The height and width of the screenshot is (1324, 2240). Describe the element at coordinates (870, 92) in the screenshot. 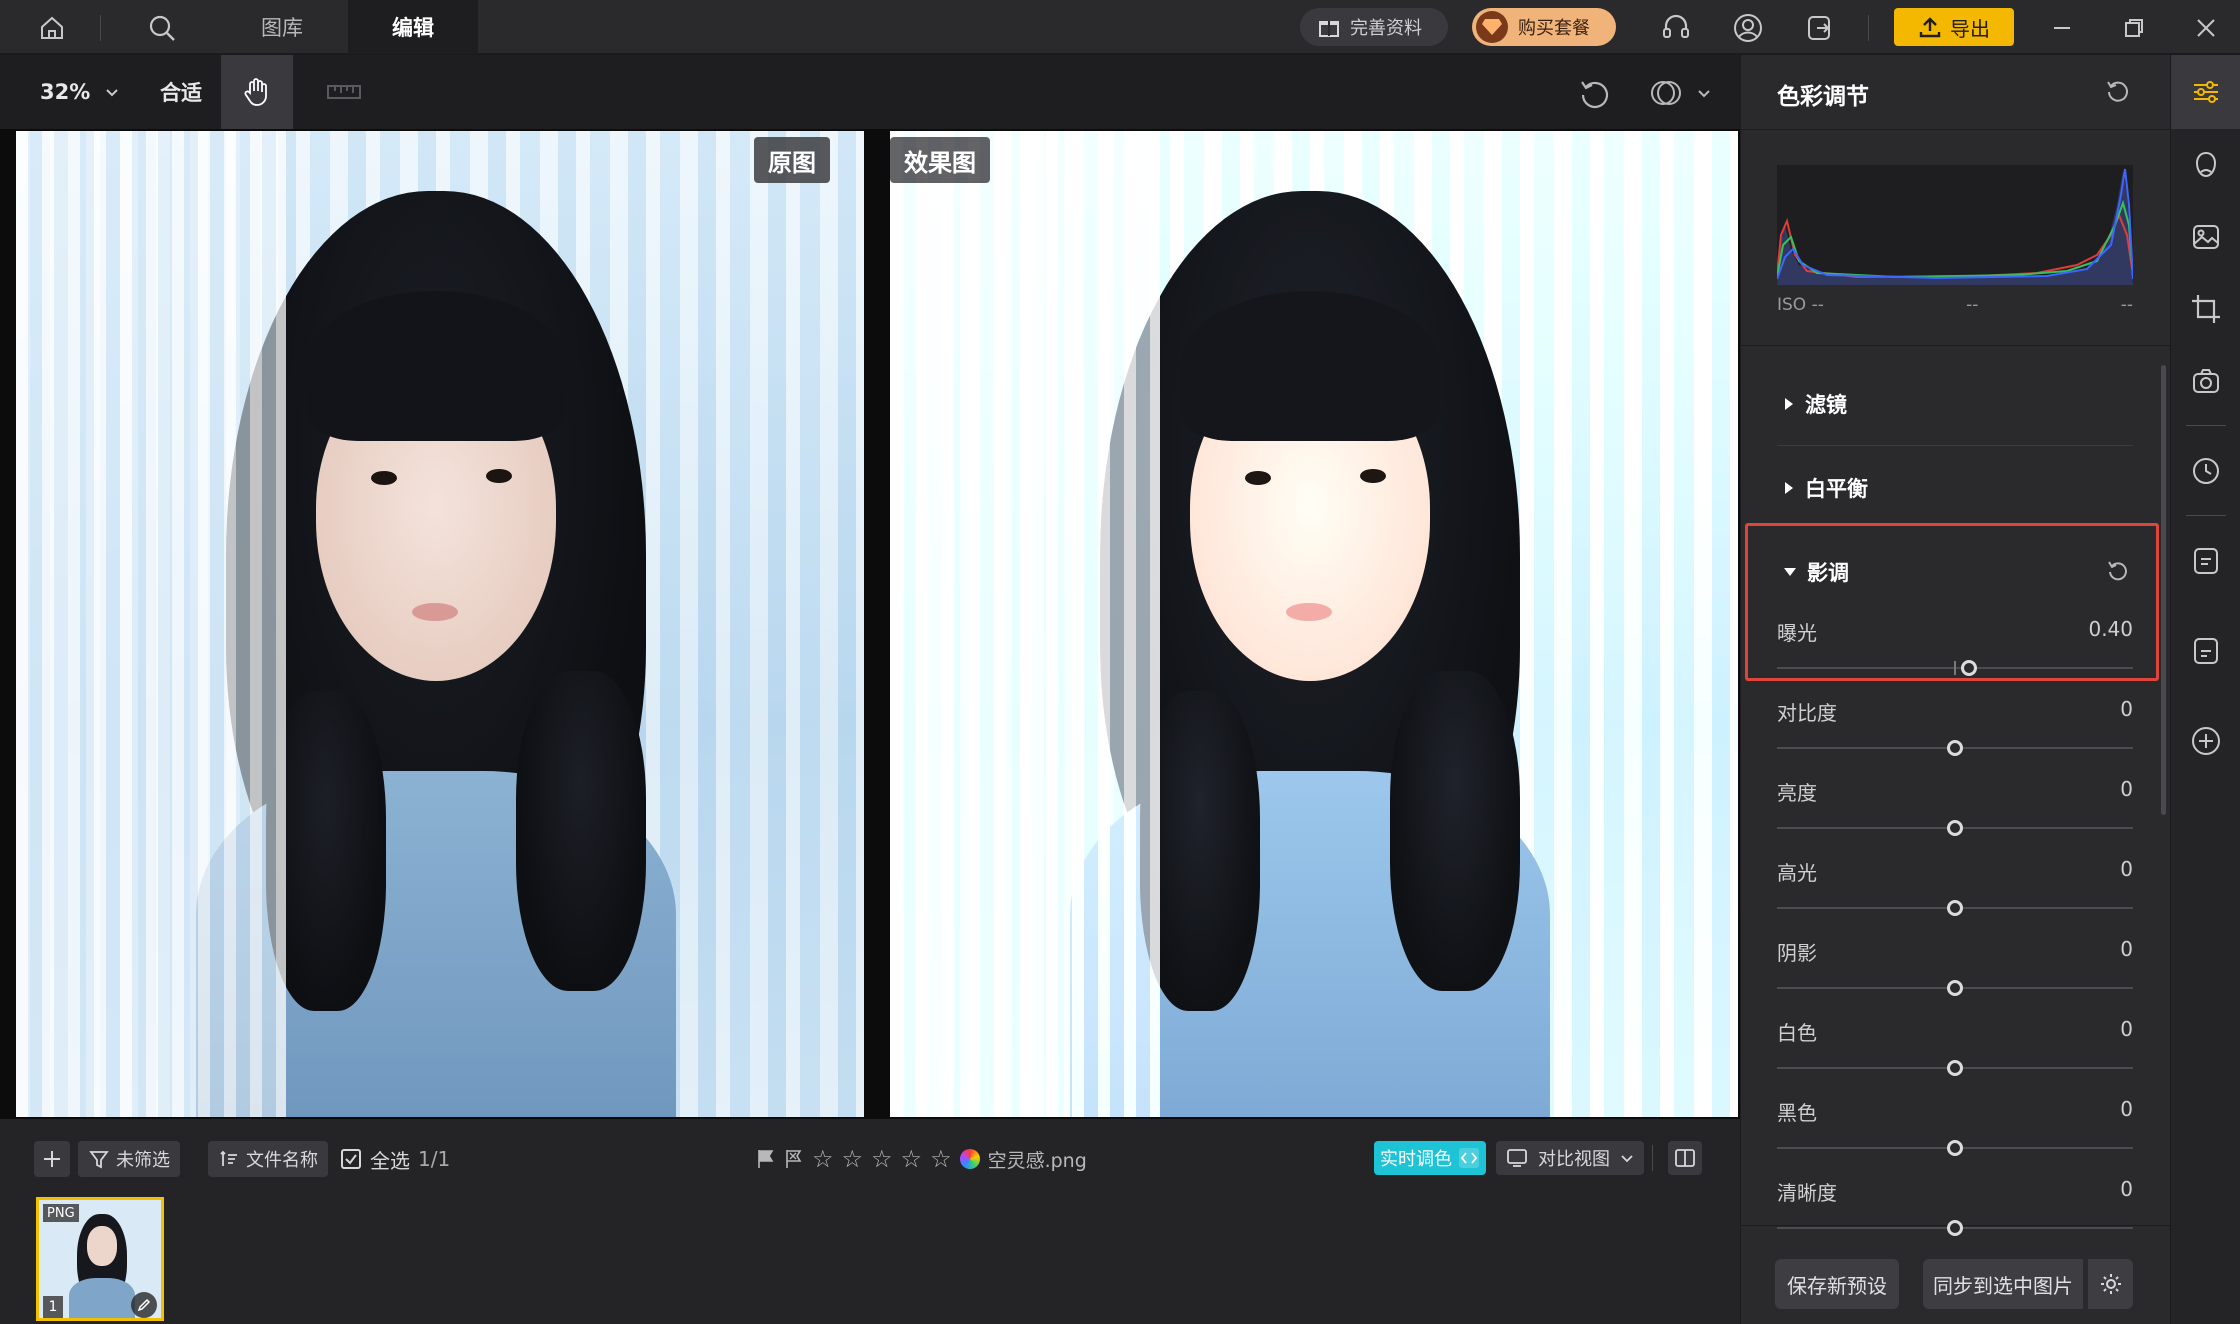

I see `view-toolbar: 32% 合适` at that location.